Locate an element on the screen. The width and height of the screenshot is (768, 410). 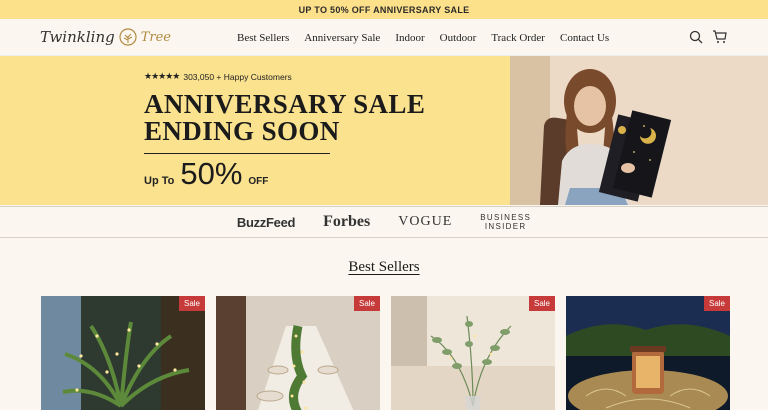
nav-anniversary-sale: Anniversary Sale is located at coordinates (342, 38).